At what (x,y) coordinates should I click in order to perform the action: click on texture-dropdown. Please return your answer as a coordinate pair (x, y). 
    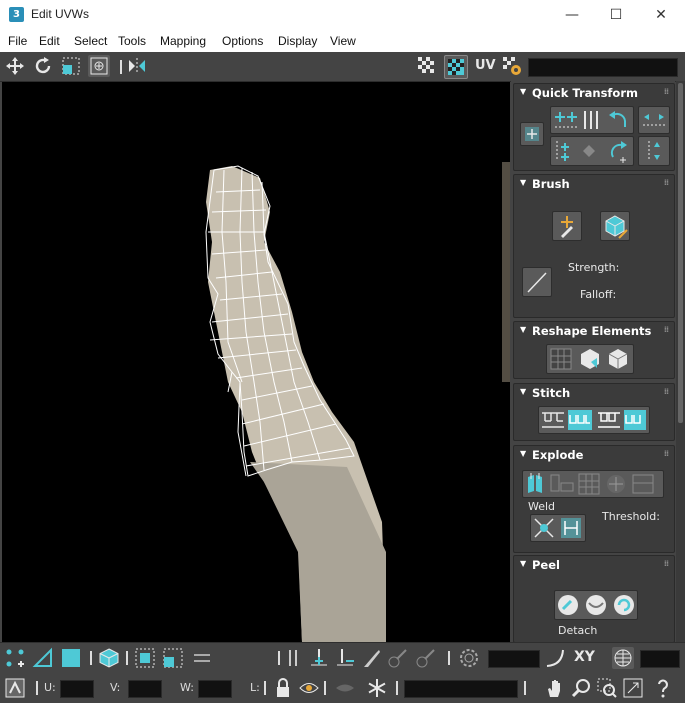
    Looking at the image, I should click on (603, 67).